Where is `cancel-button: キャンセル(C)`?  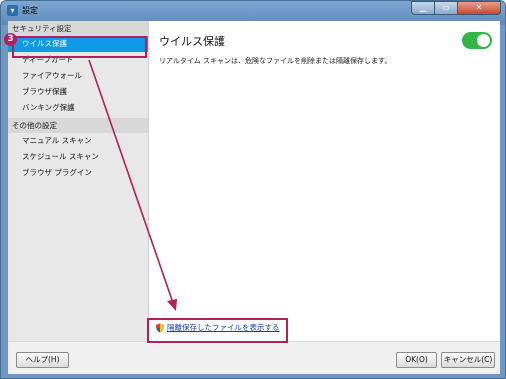 cancel-button: キャンセル(C) is located at coordinates (468, 360).